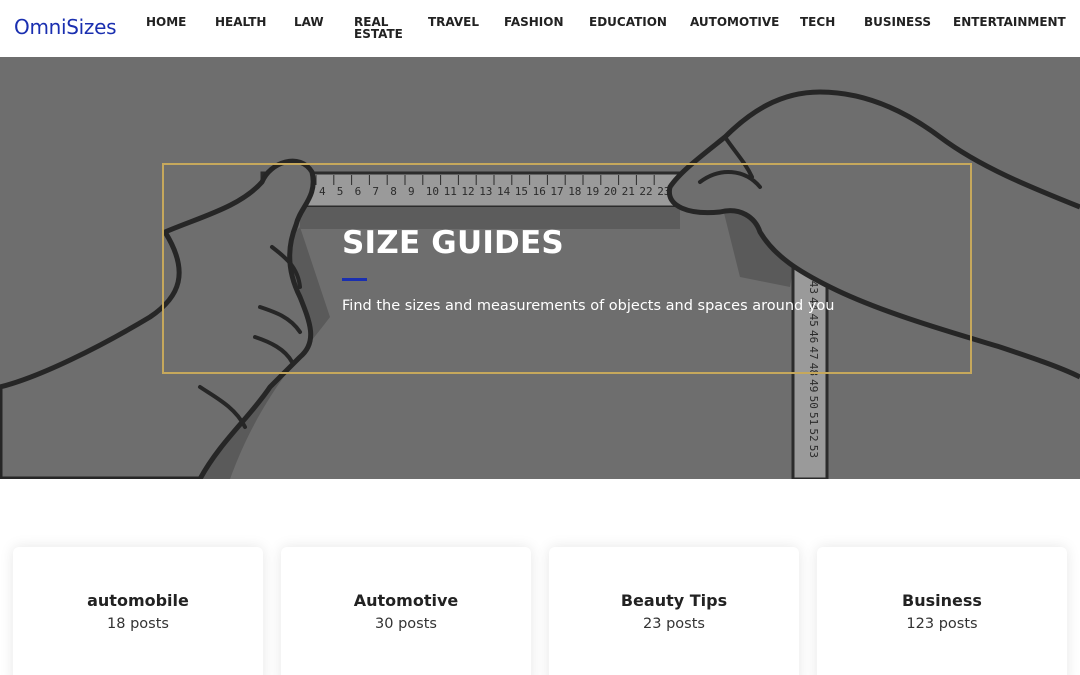 This screenshot has width=1080, height=675. Describe the element at coordinates (379, 28) in the screenshot. I see `nav-item-real-estate: REAL ESTATE` at that location.